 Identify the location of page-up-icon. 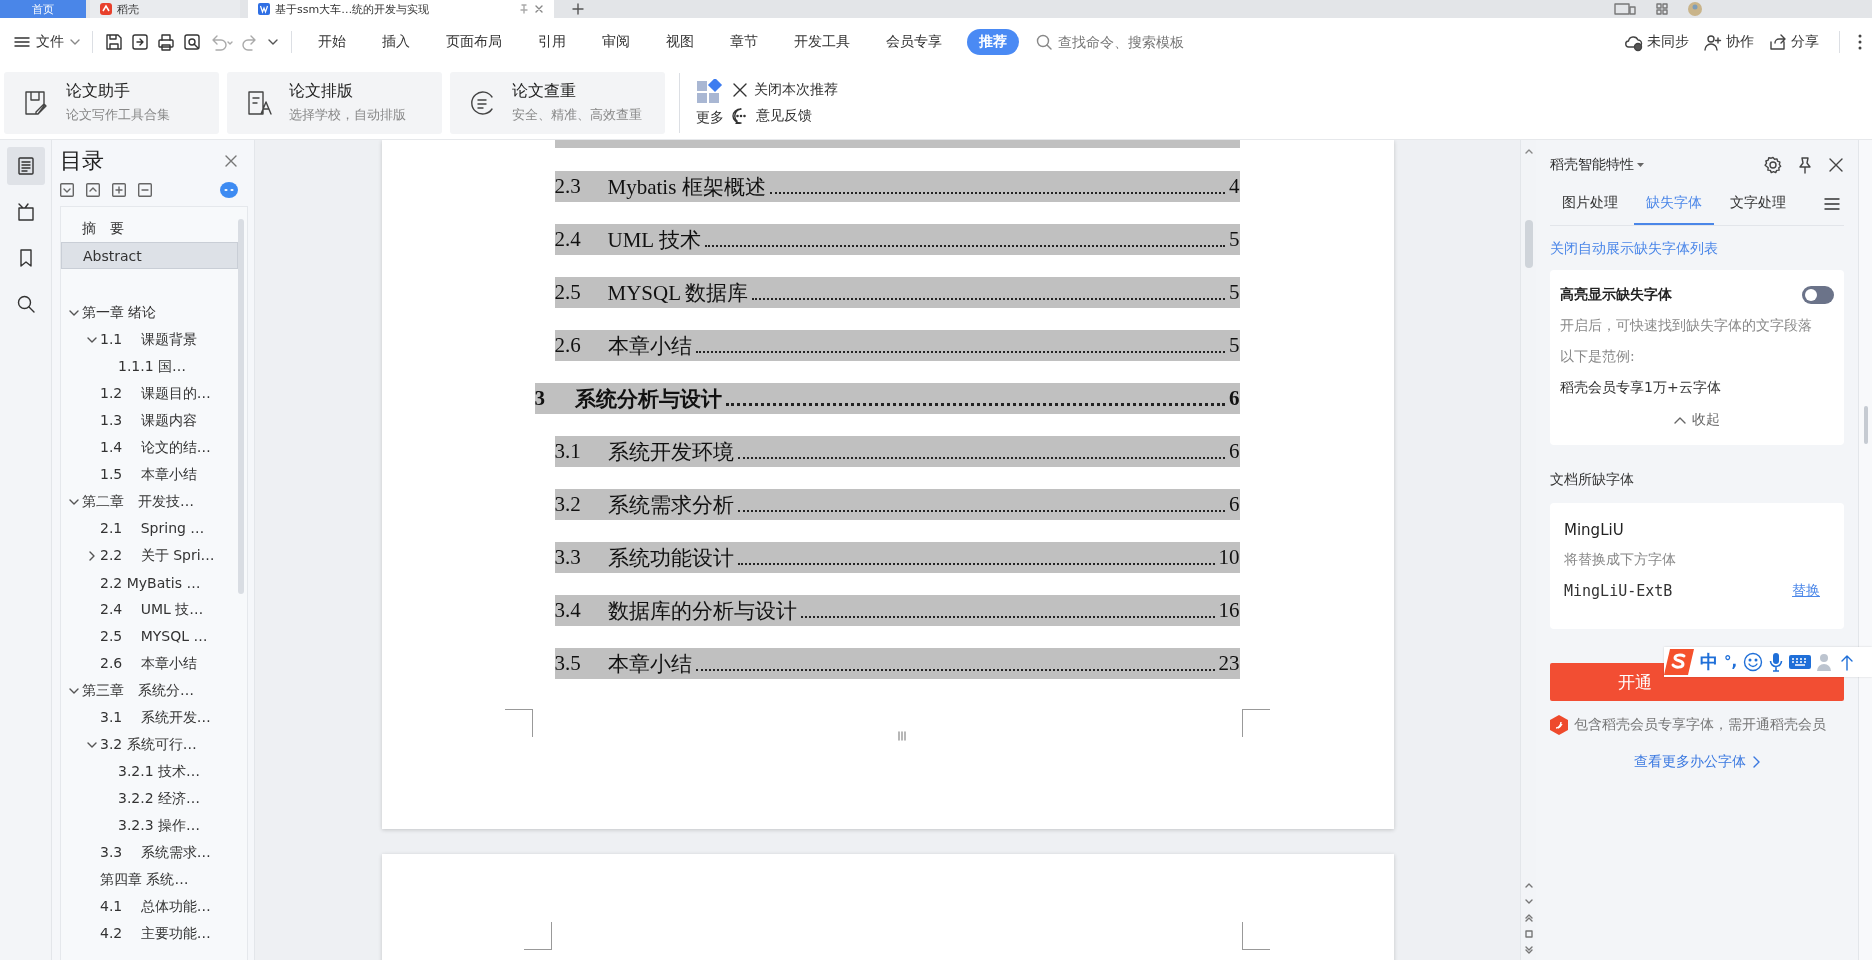
(1528, 918).